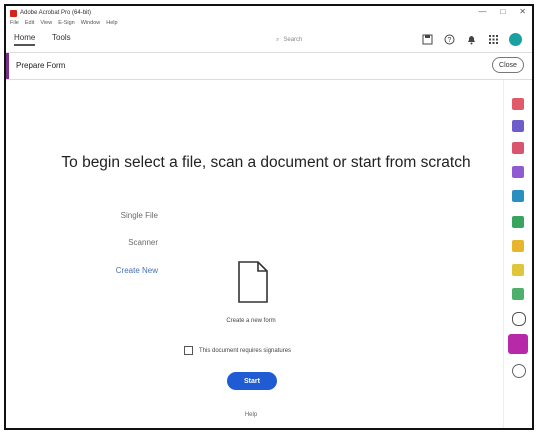 The height and width of the screenshot is (438, 542). Describe the element at coordinates (293, 40) in the screenshot. I see `search-placeholder: Search` at that location.